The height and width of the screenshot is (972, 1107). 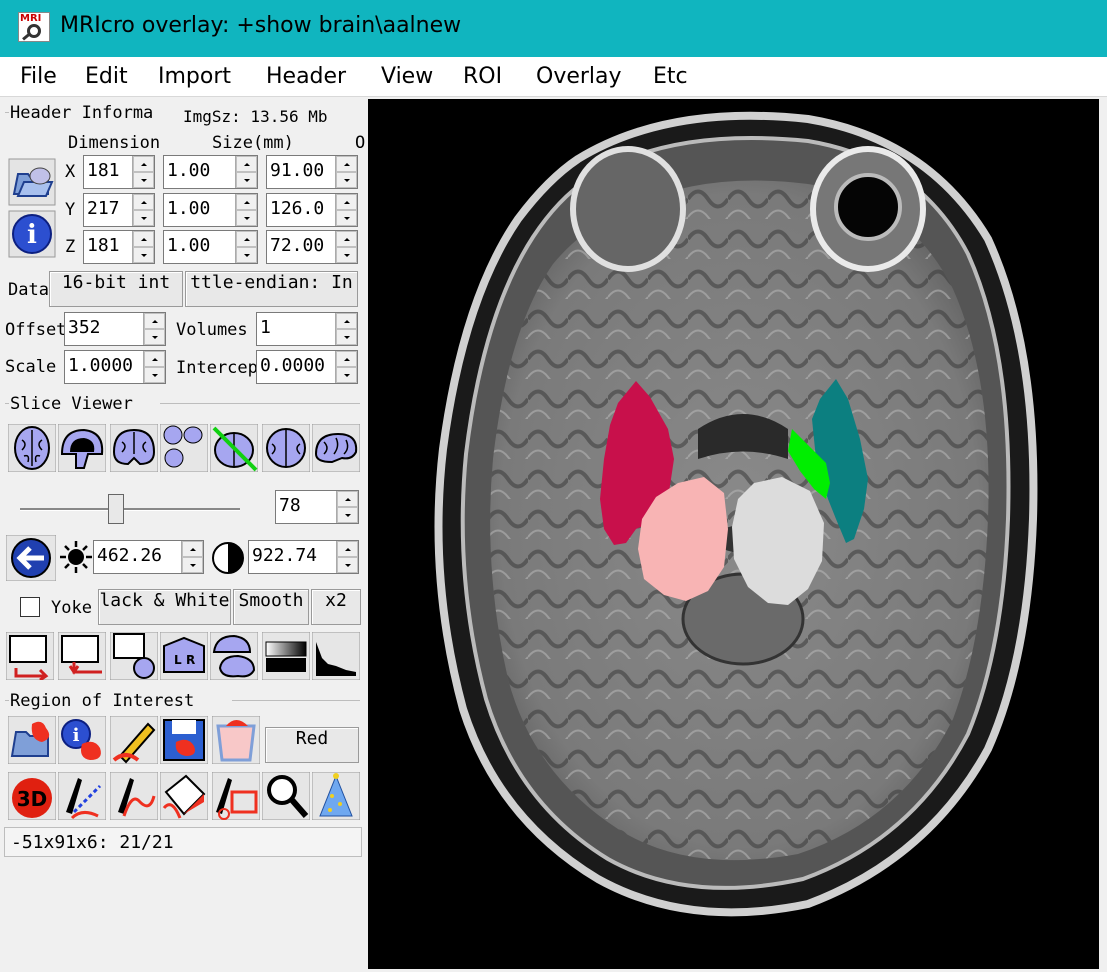 I want to click on menu-edit: Edit, so click(x=106, y=76).